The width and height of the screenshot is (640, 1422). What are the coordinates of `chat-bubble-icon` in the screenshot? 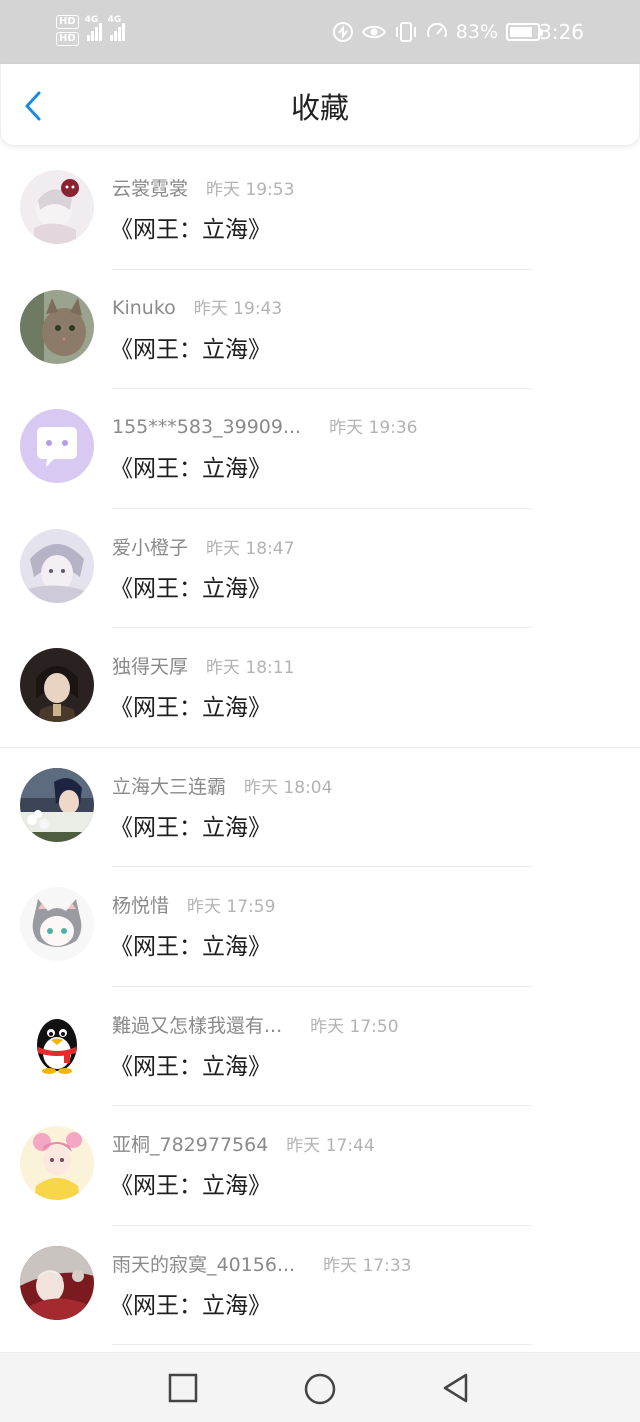 It's located at (57, 446).